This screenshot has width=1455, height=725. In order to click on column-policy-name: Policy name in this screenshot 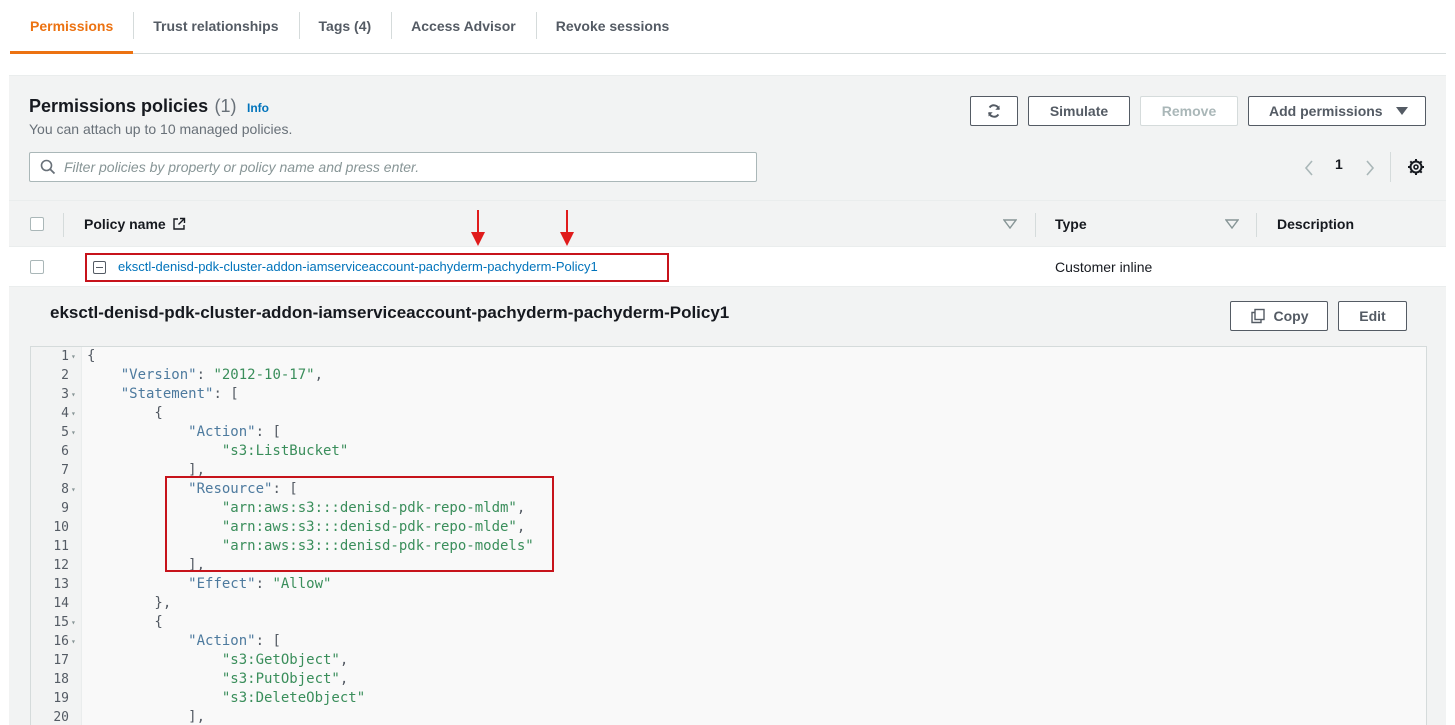, I will do `click(135, 224)`.